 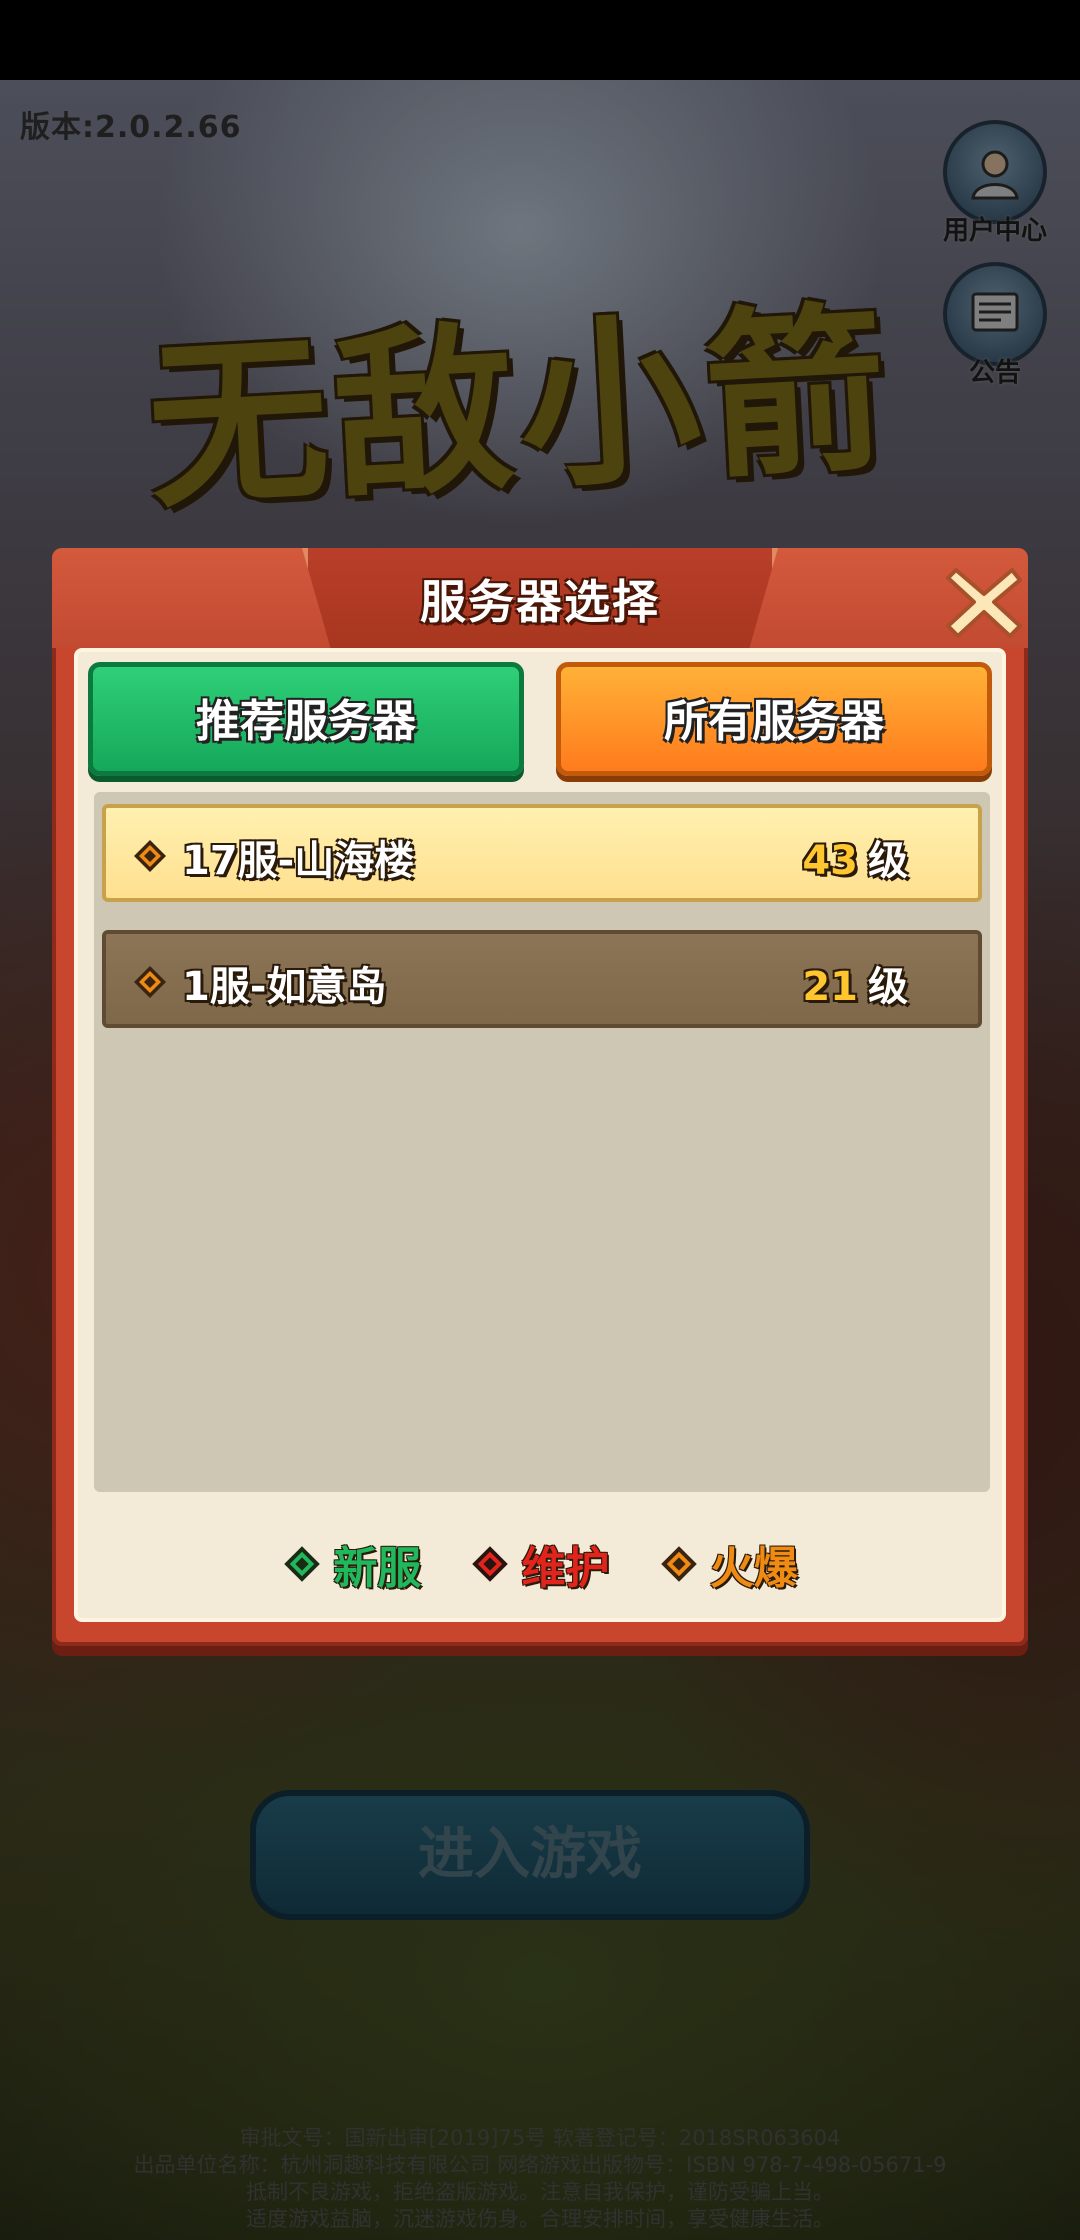 I want to click on legend-maintenance-label: 维护, so click(x=565, y=1568).